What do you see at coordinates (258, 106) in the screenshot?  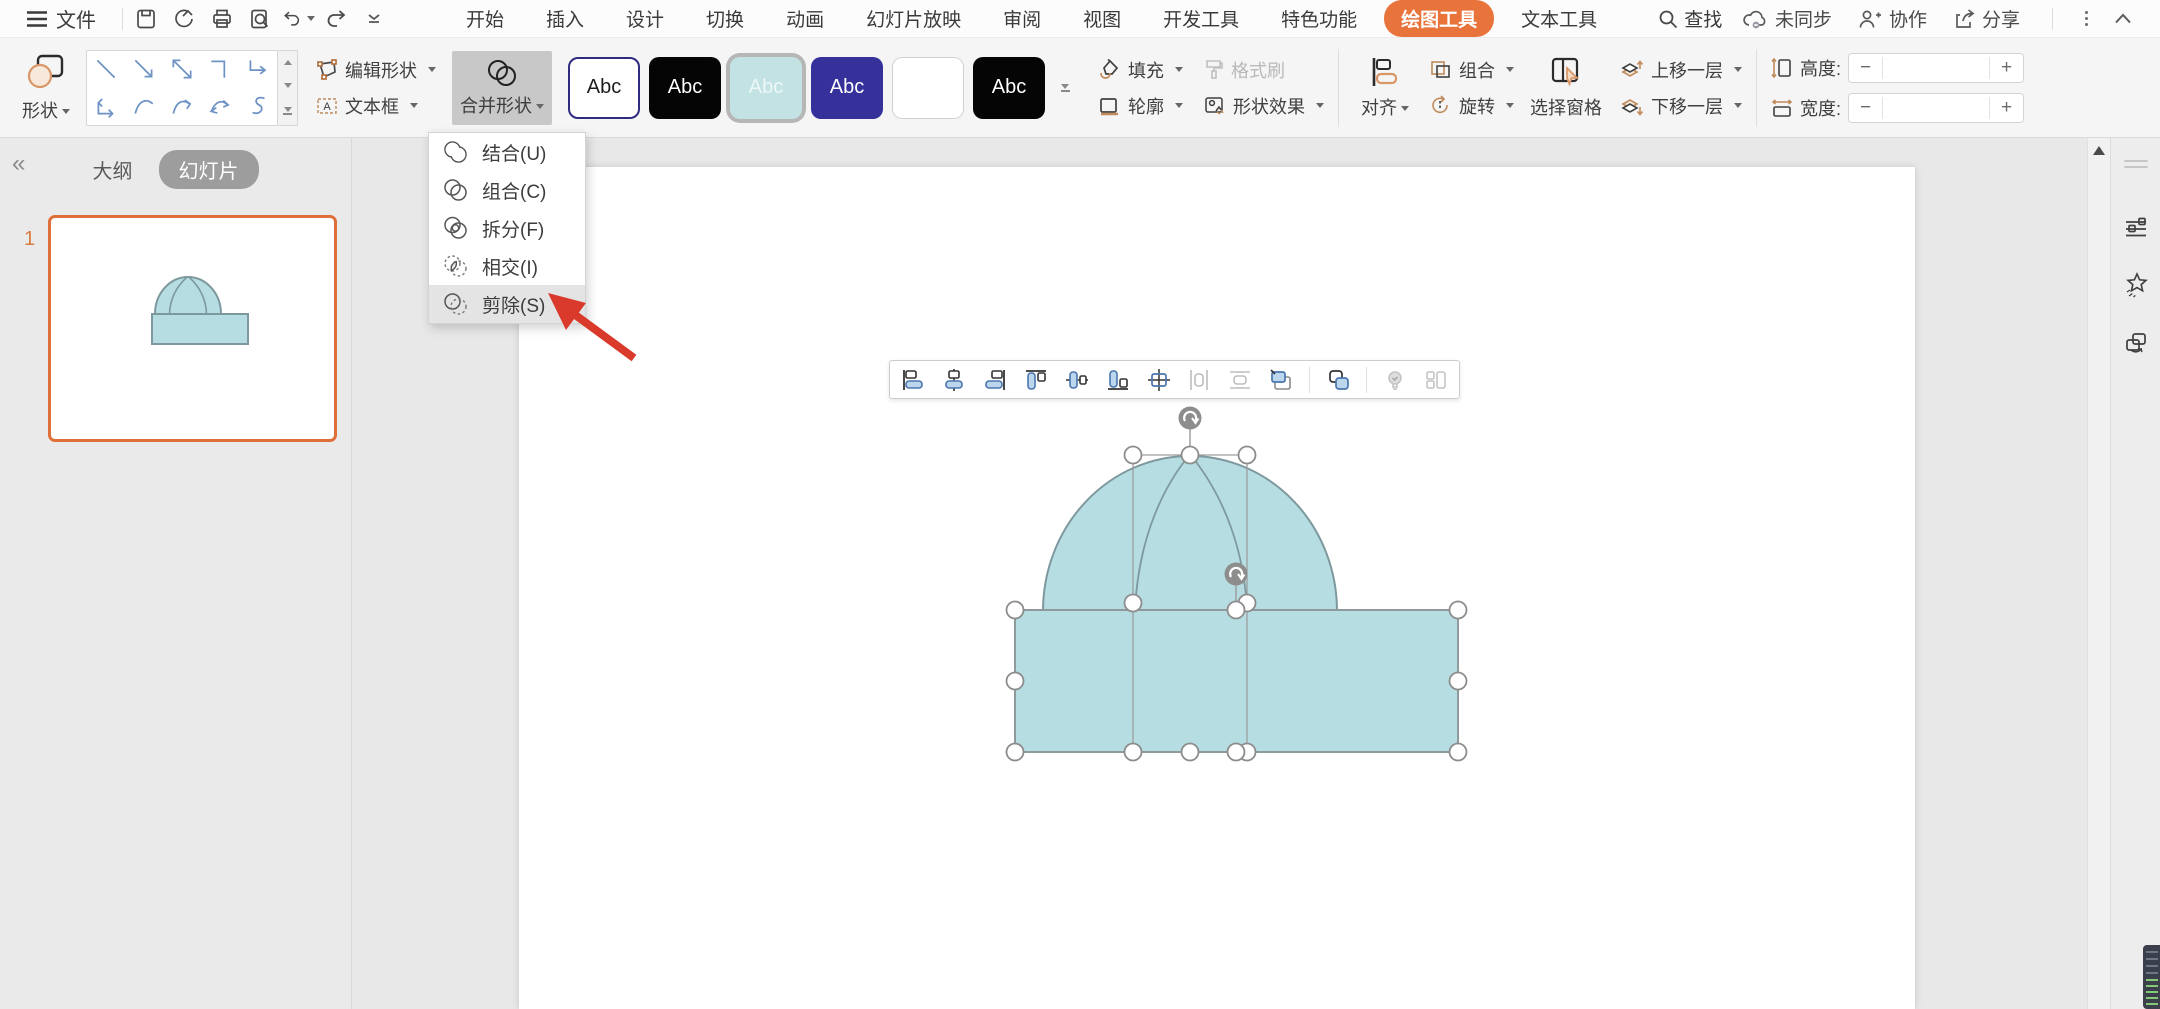 I see `freeform-shape` at bounding box center [258, 106].